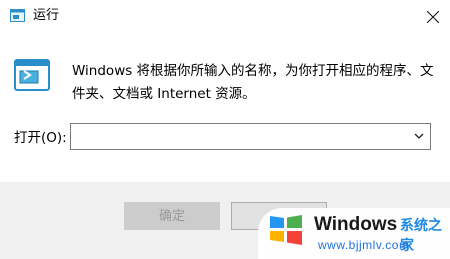 Image resolution: width=450 pixels, height=259 pixels. What do you see at coordinates (32, 75) in the screenshot?
I see `run-dialog-icon` at bounding box center [32, 75].